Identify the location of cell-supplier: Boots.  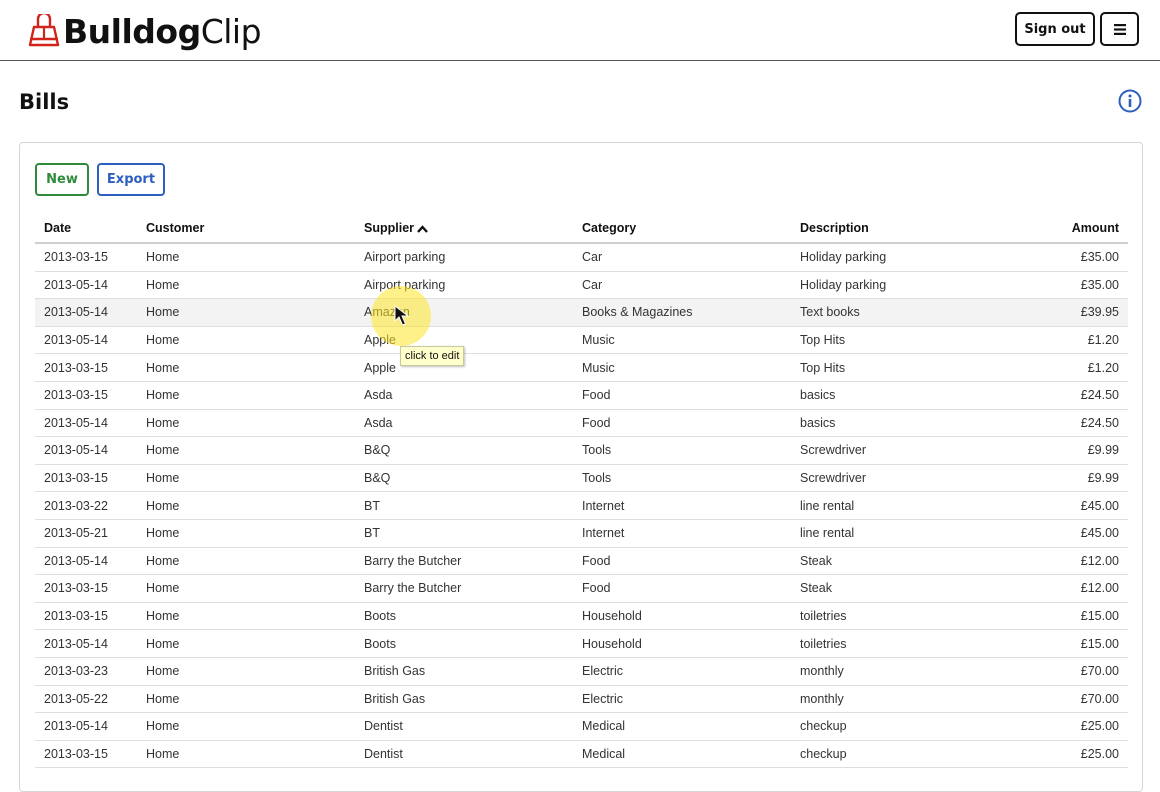
(464, 616).